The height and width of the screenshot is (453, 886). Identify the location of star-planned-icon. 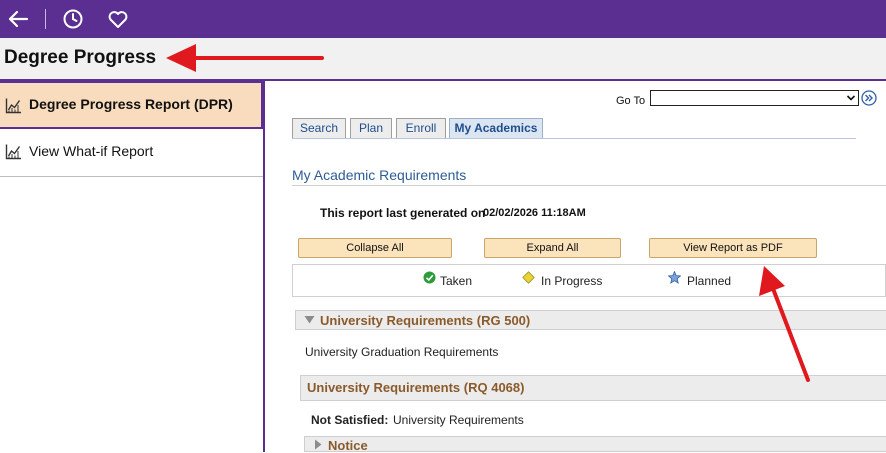
(674, 277).